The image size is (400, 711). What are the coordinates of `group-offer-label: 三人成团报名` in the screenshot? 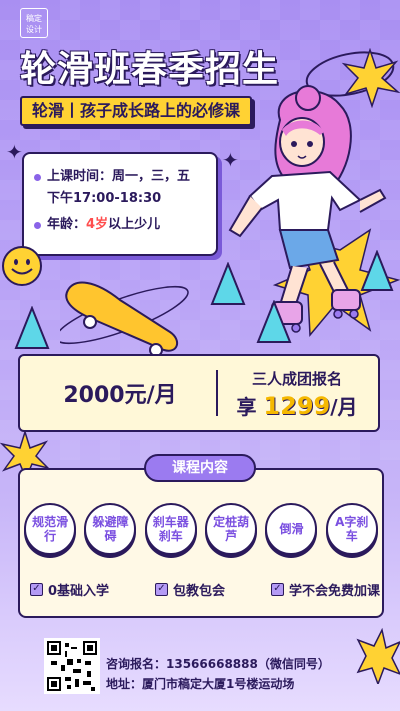 It's located at (296, 379).